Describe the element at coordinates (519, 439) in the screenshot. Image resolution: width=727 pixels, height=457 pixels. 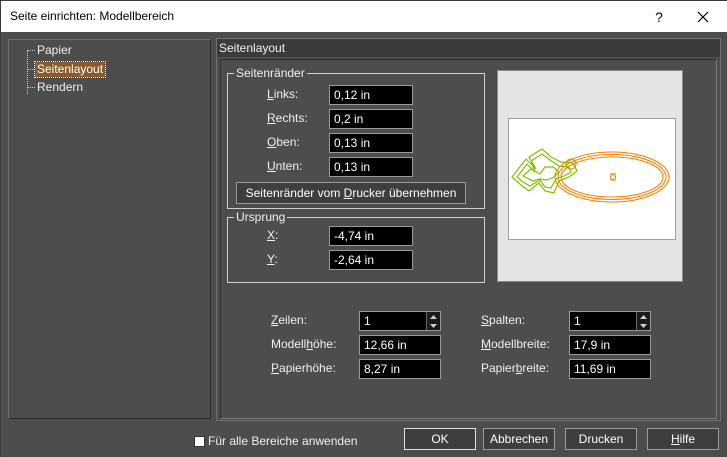
I see `cancel-button: Abbrechen` at that location.